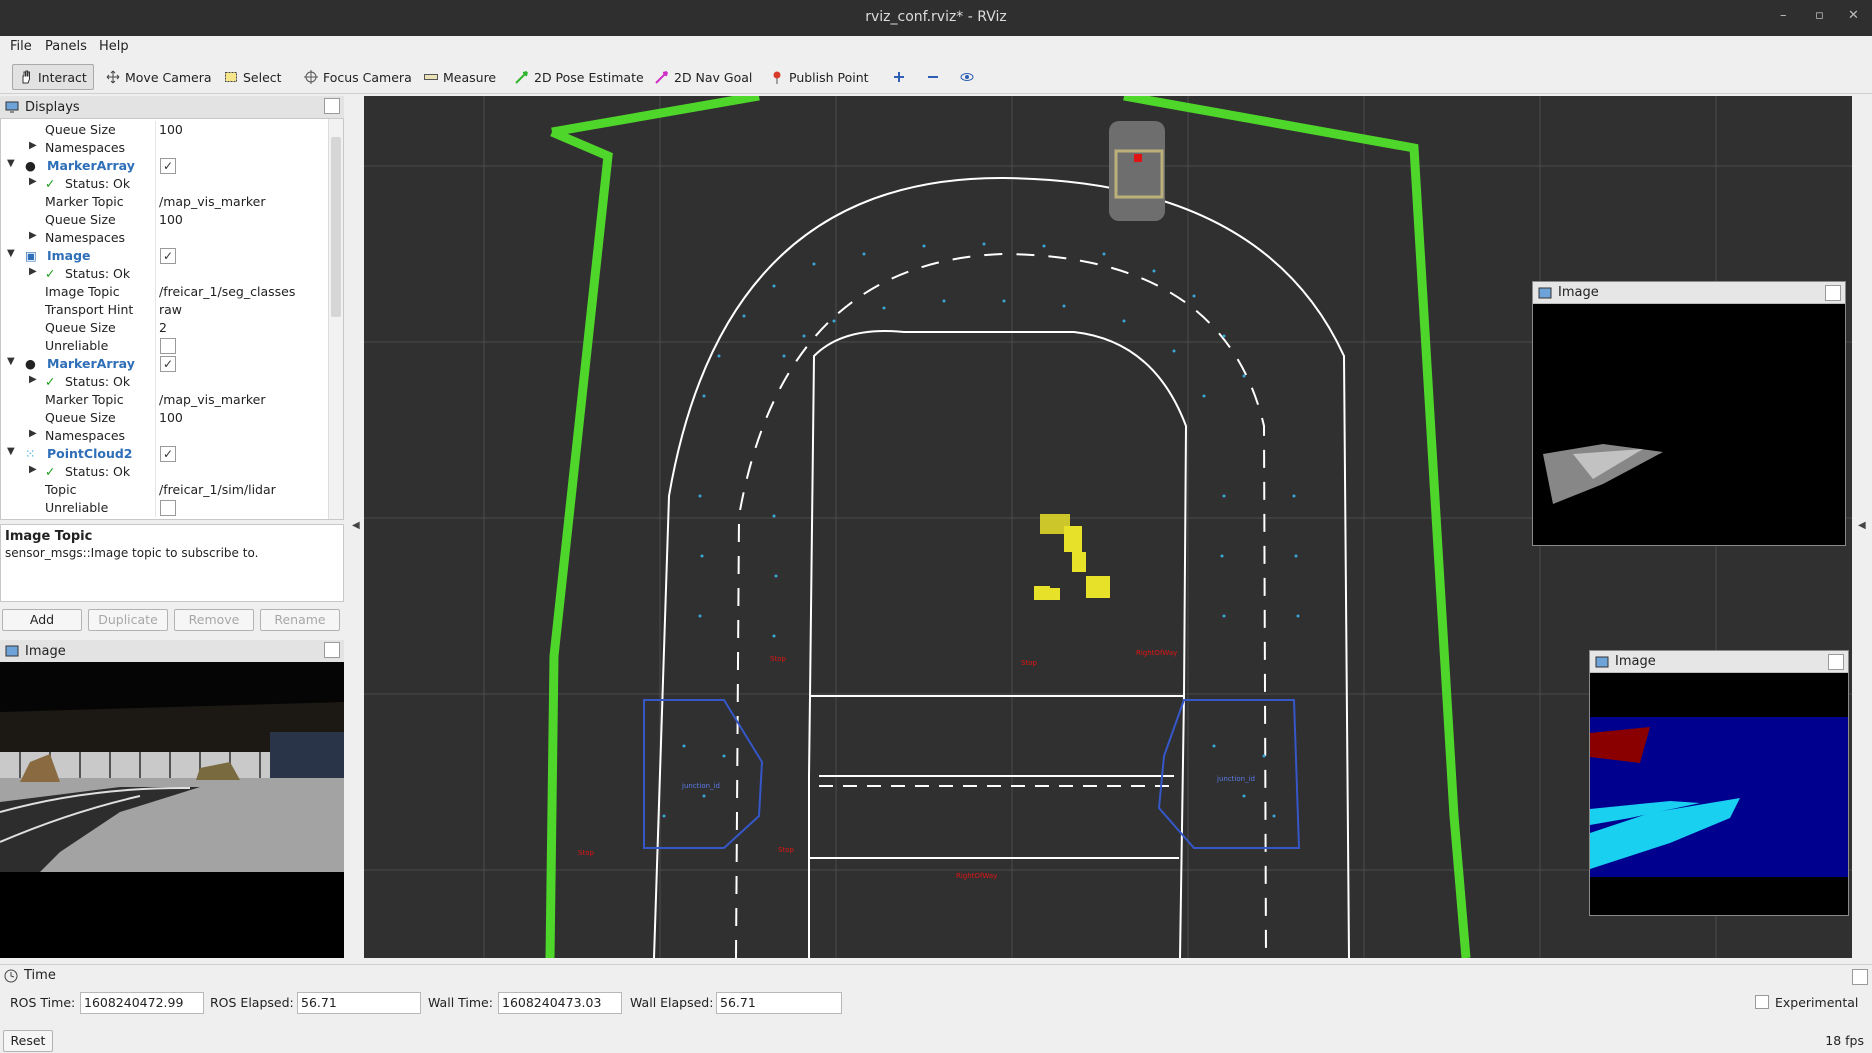  What do you see at coordinates (1853, 15) in the screenshot?
I see `close-button: ✕` at bounding box center [1853, 15].